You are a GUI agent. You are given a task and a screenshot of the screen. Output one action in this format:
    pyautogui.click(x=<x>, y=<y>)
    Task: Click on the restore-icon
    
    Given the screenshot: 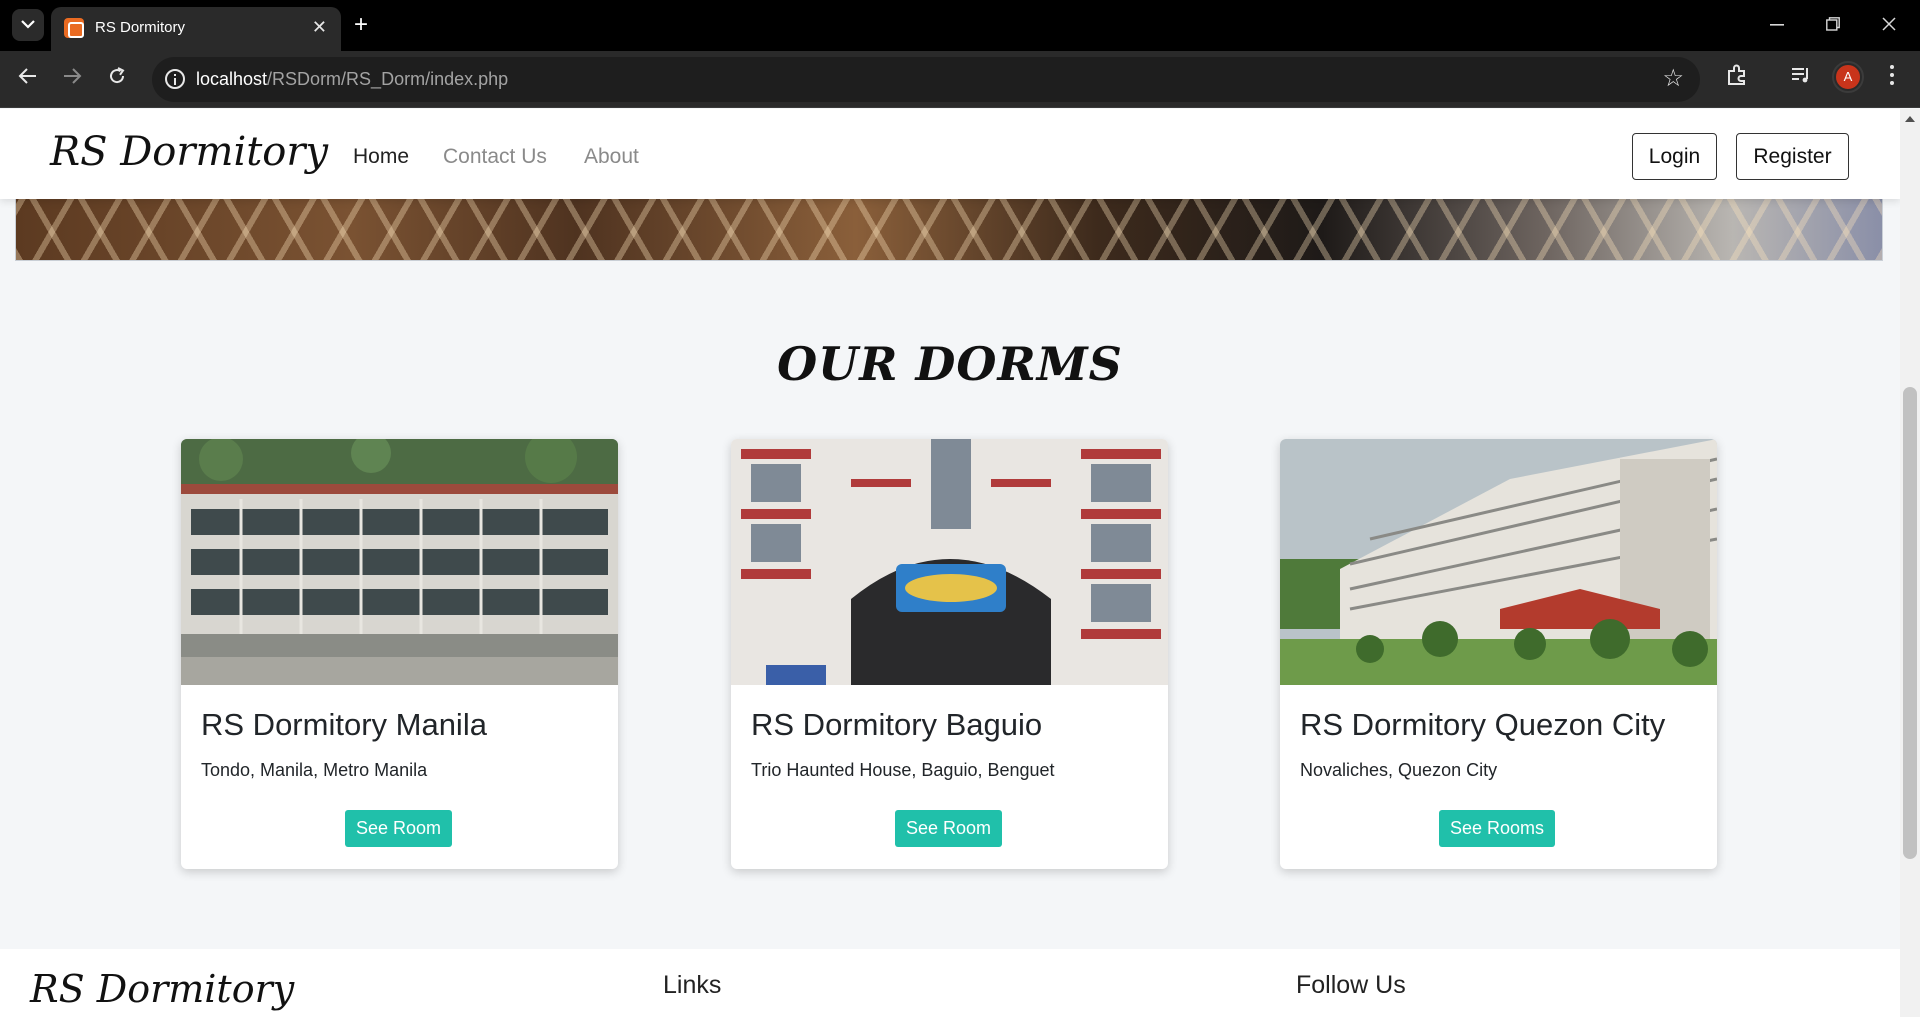 What is the action you would take?
    pyautogui.click(x=1833, y=24)
    